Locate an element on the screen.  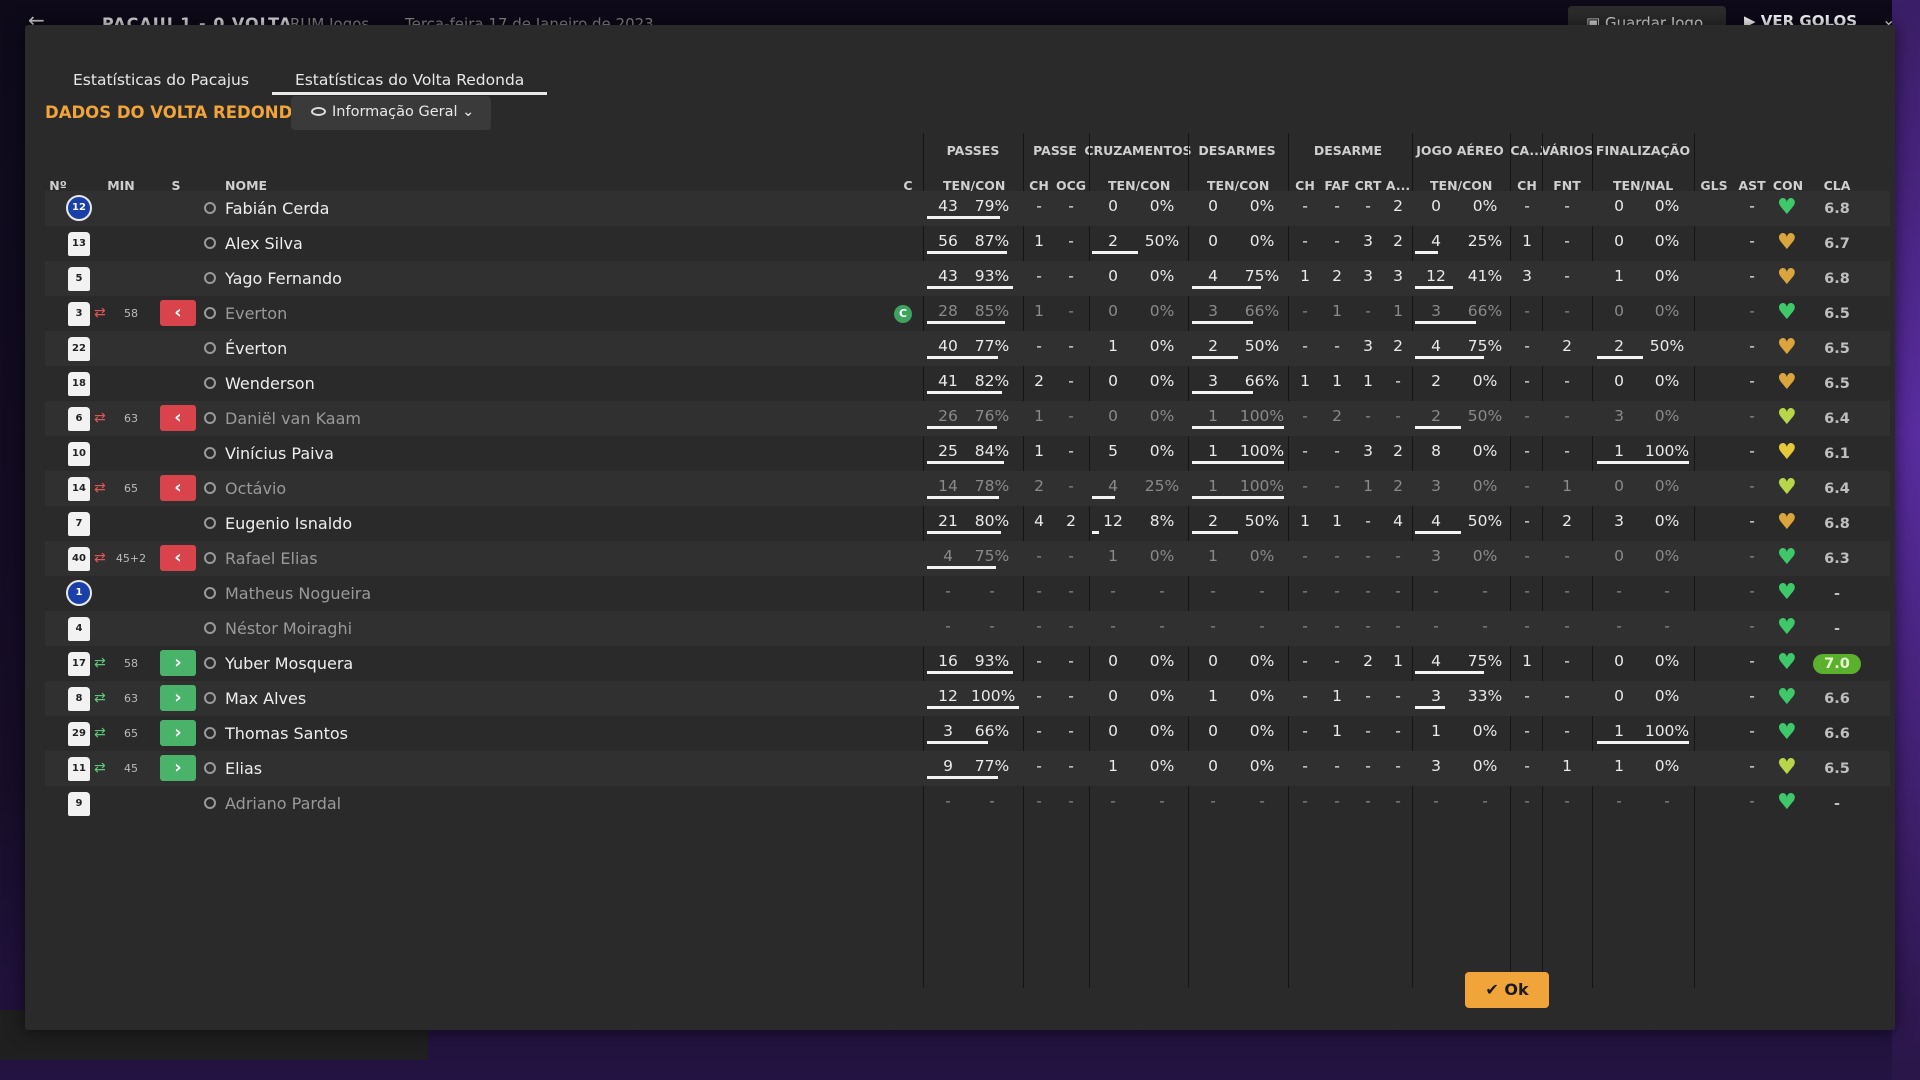
player-name: Thomas Santos is located at coordinates (286, 733).